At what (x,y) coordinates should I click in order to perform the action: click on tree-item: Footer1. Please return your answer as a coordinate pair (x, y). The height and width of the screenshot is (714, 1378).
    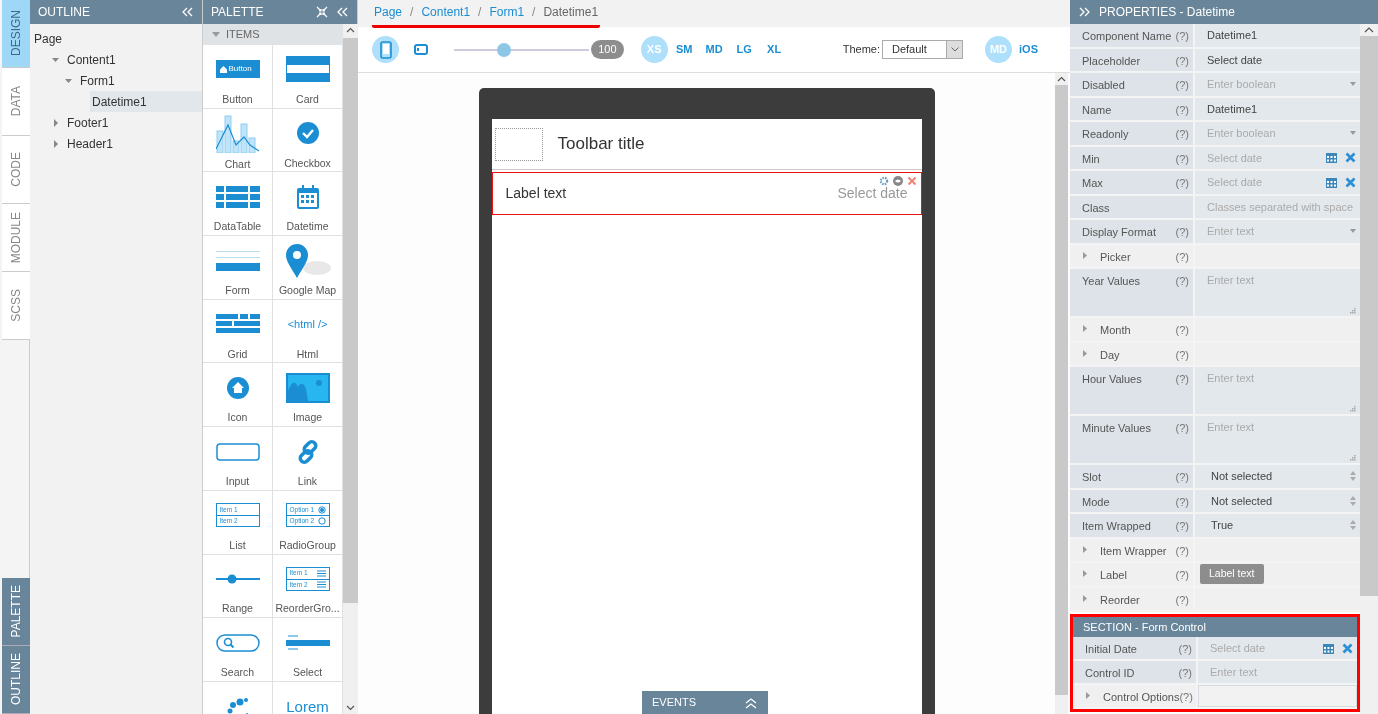
    Looking at the image, I should click on (116, 122).